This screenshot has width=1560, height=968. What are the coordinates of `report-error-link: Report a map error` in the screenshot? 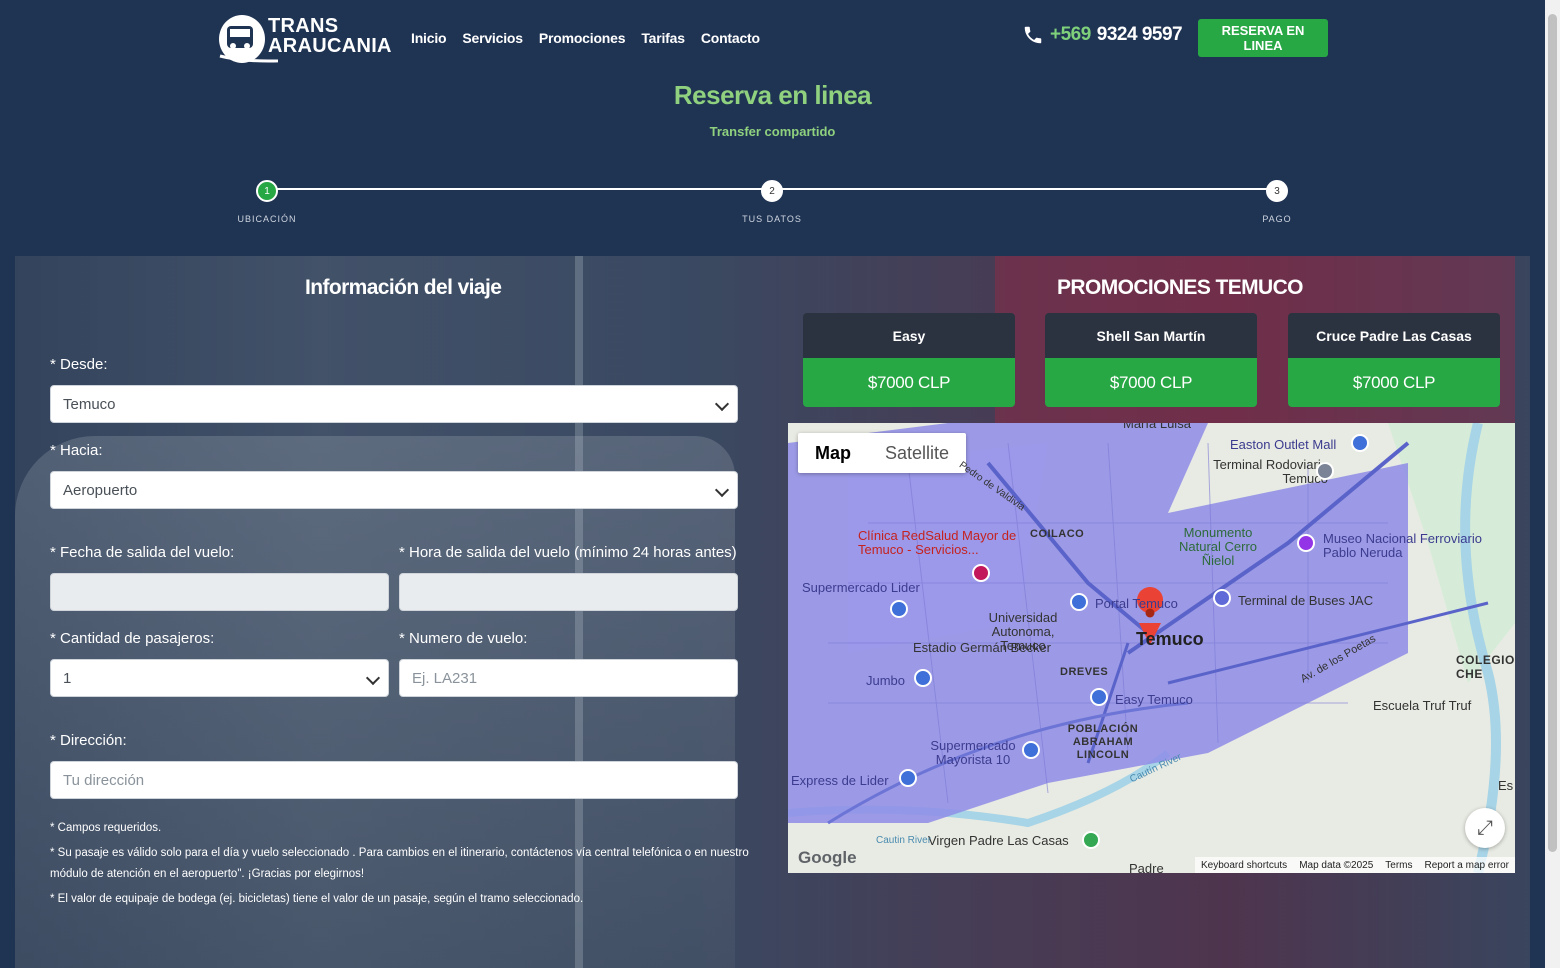 It's located at (1467, 865).